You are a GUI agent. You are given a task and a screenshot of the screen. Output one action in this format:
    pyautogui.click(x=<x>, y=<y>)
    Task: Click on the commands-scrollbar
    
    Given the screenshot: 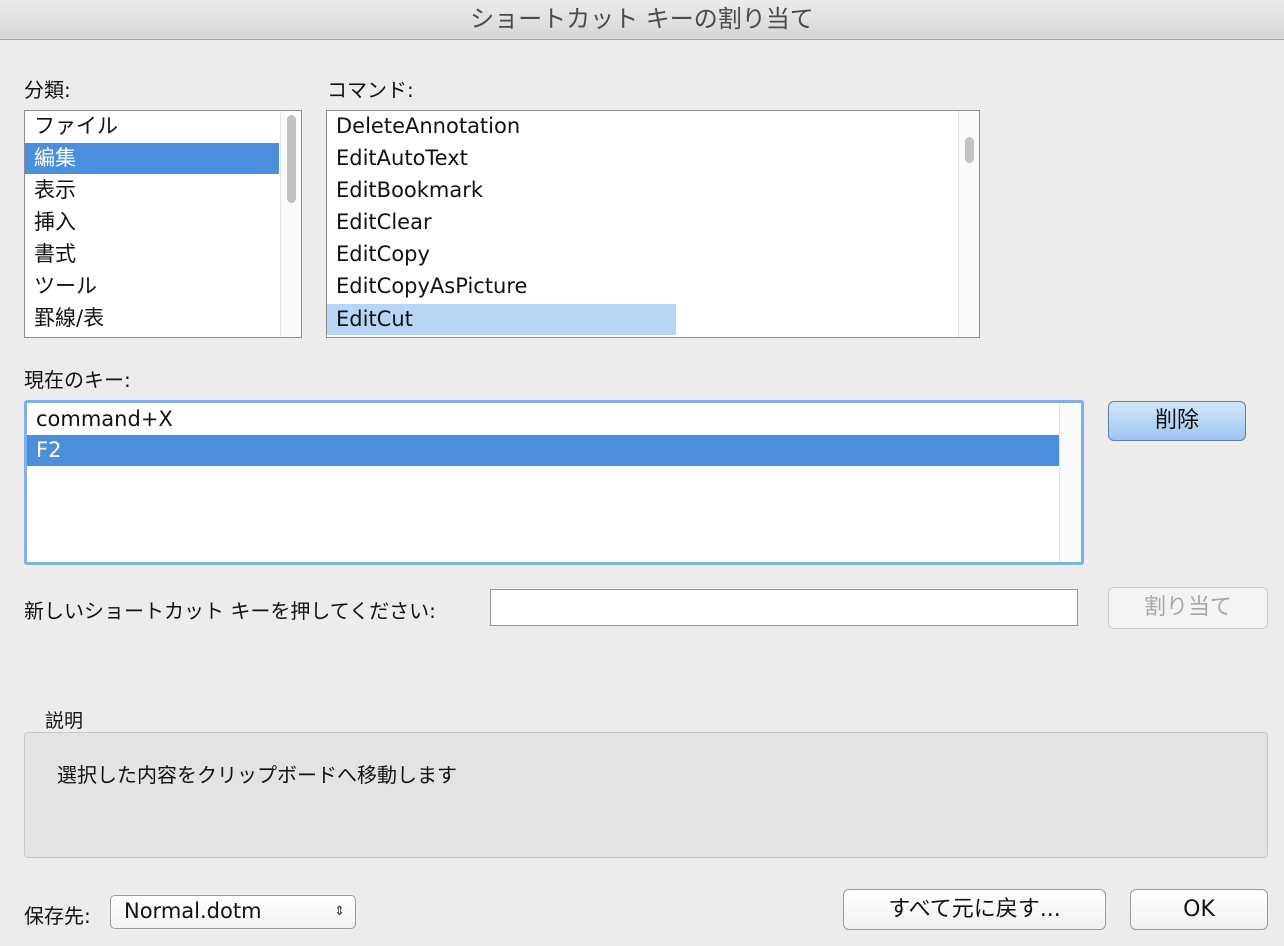 What is the action you would take?
    pyautogui.click(x=968, y=224)
    